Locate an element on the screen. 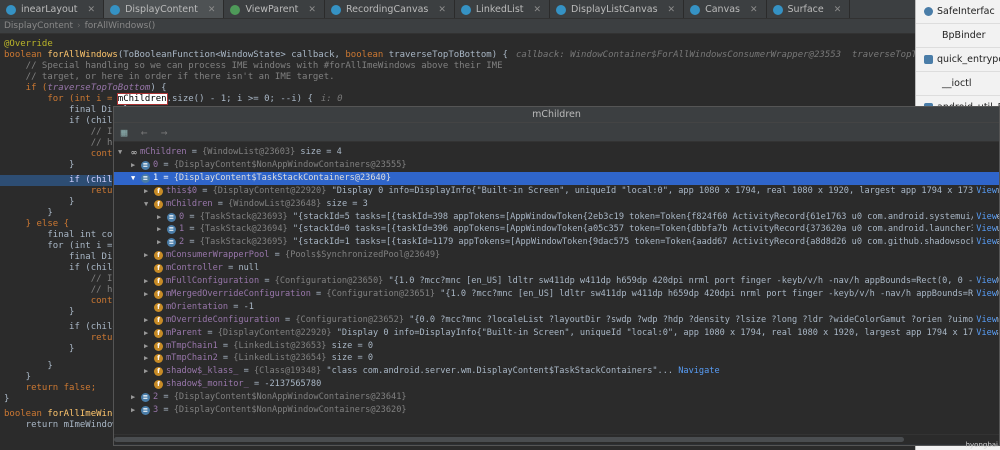  tab-label: Canvas is located at coordinates (722, 9).